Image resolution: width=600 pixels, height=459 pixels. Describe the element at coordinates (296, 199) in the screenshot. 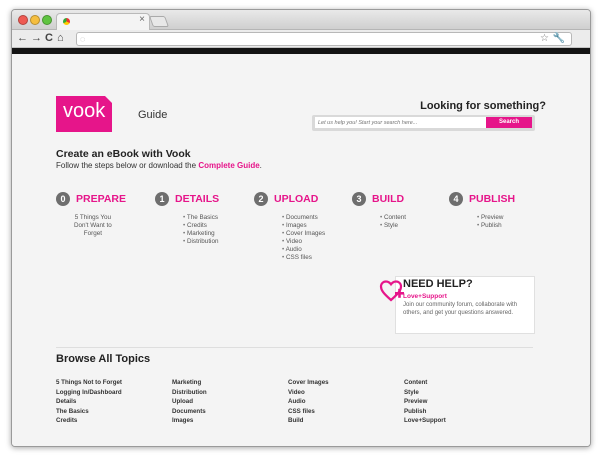

I see `step-title-upload: UPLOAD` at that location.